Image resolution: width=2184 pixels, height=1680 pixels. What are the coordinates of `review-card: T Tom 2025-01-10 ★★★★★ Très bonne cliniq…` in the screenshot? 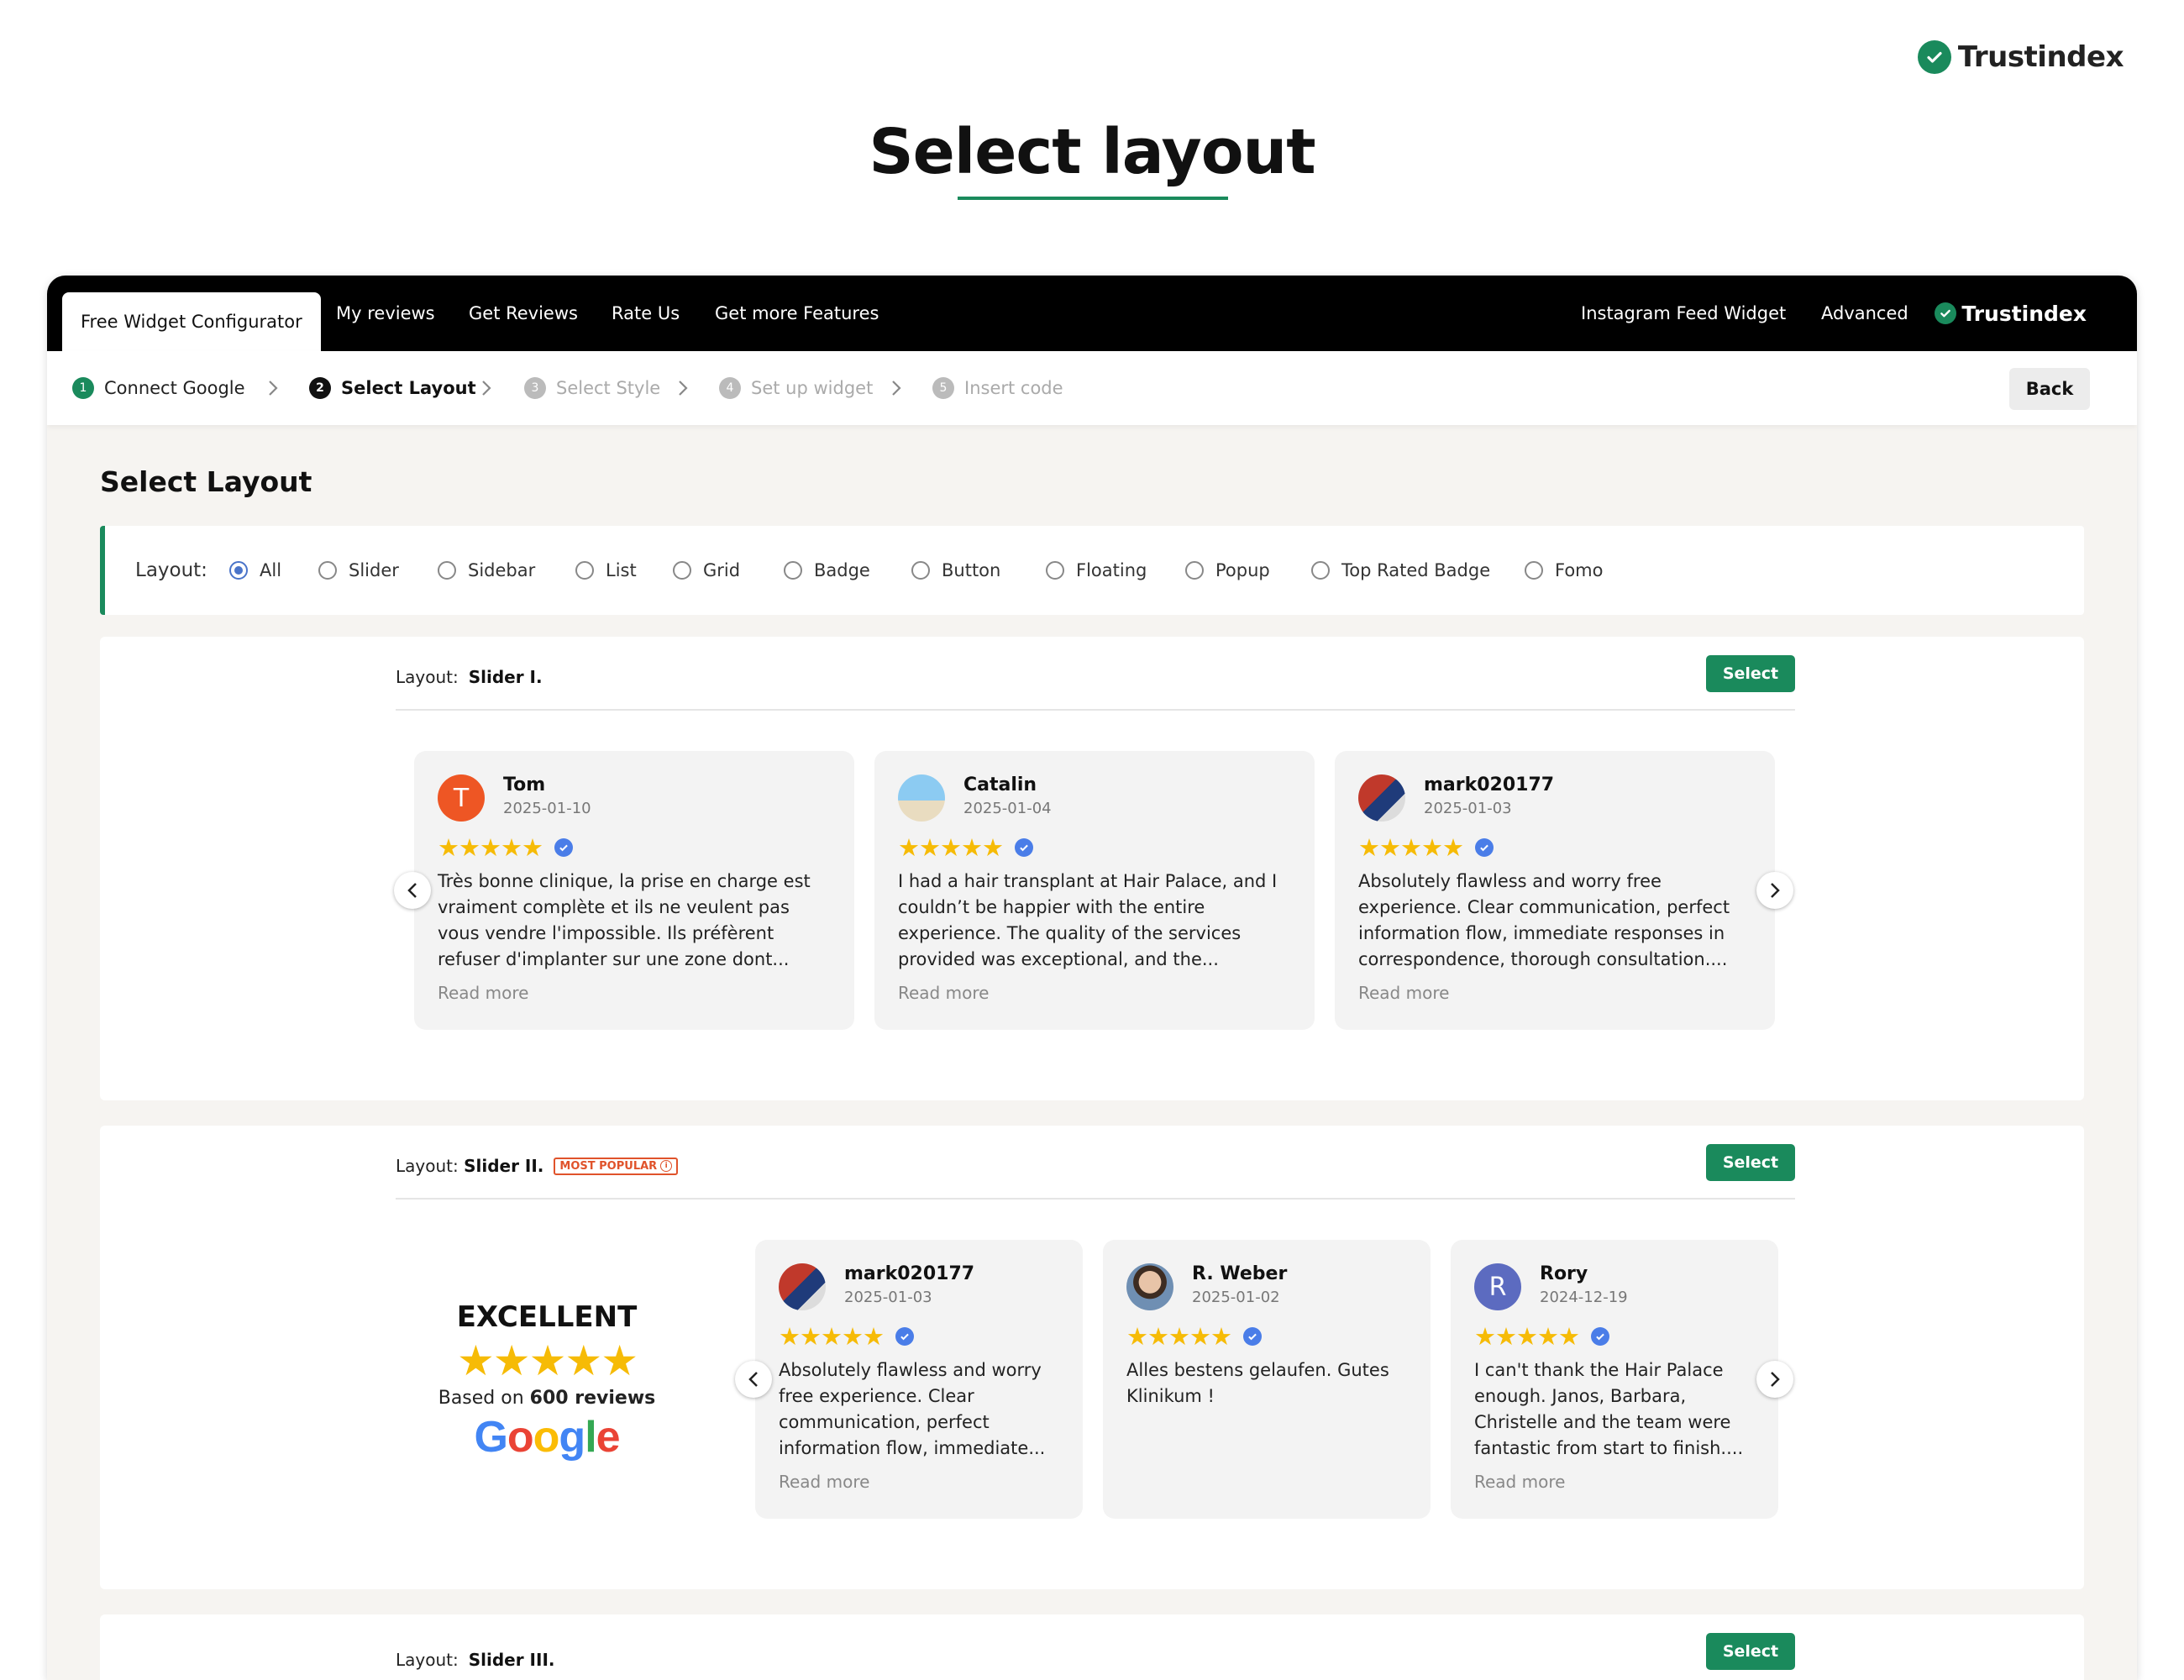 It's located at (634, 890).